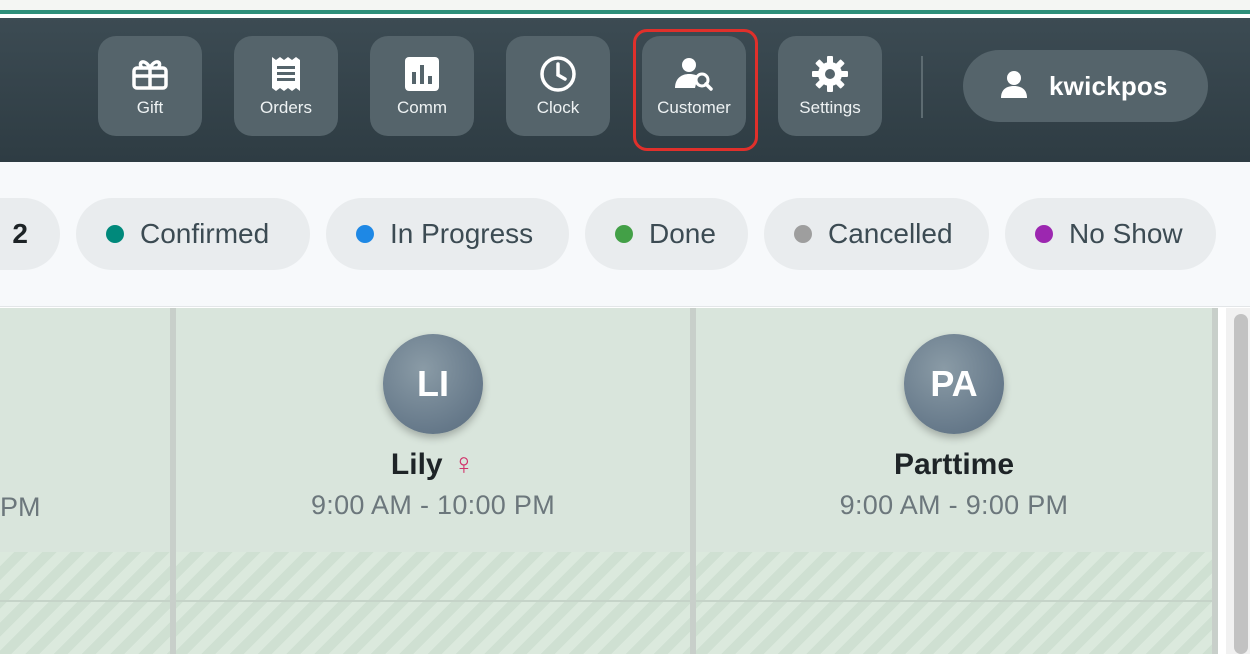 Image resolution: width=1250 pixels, height=654 pixels. I want to click on clock-button: Clock, so click(558, 86).